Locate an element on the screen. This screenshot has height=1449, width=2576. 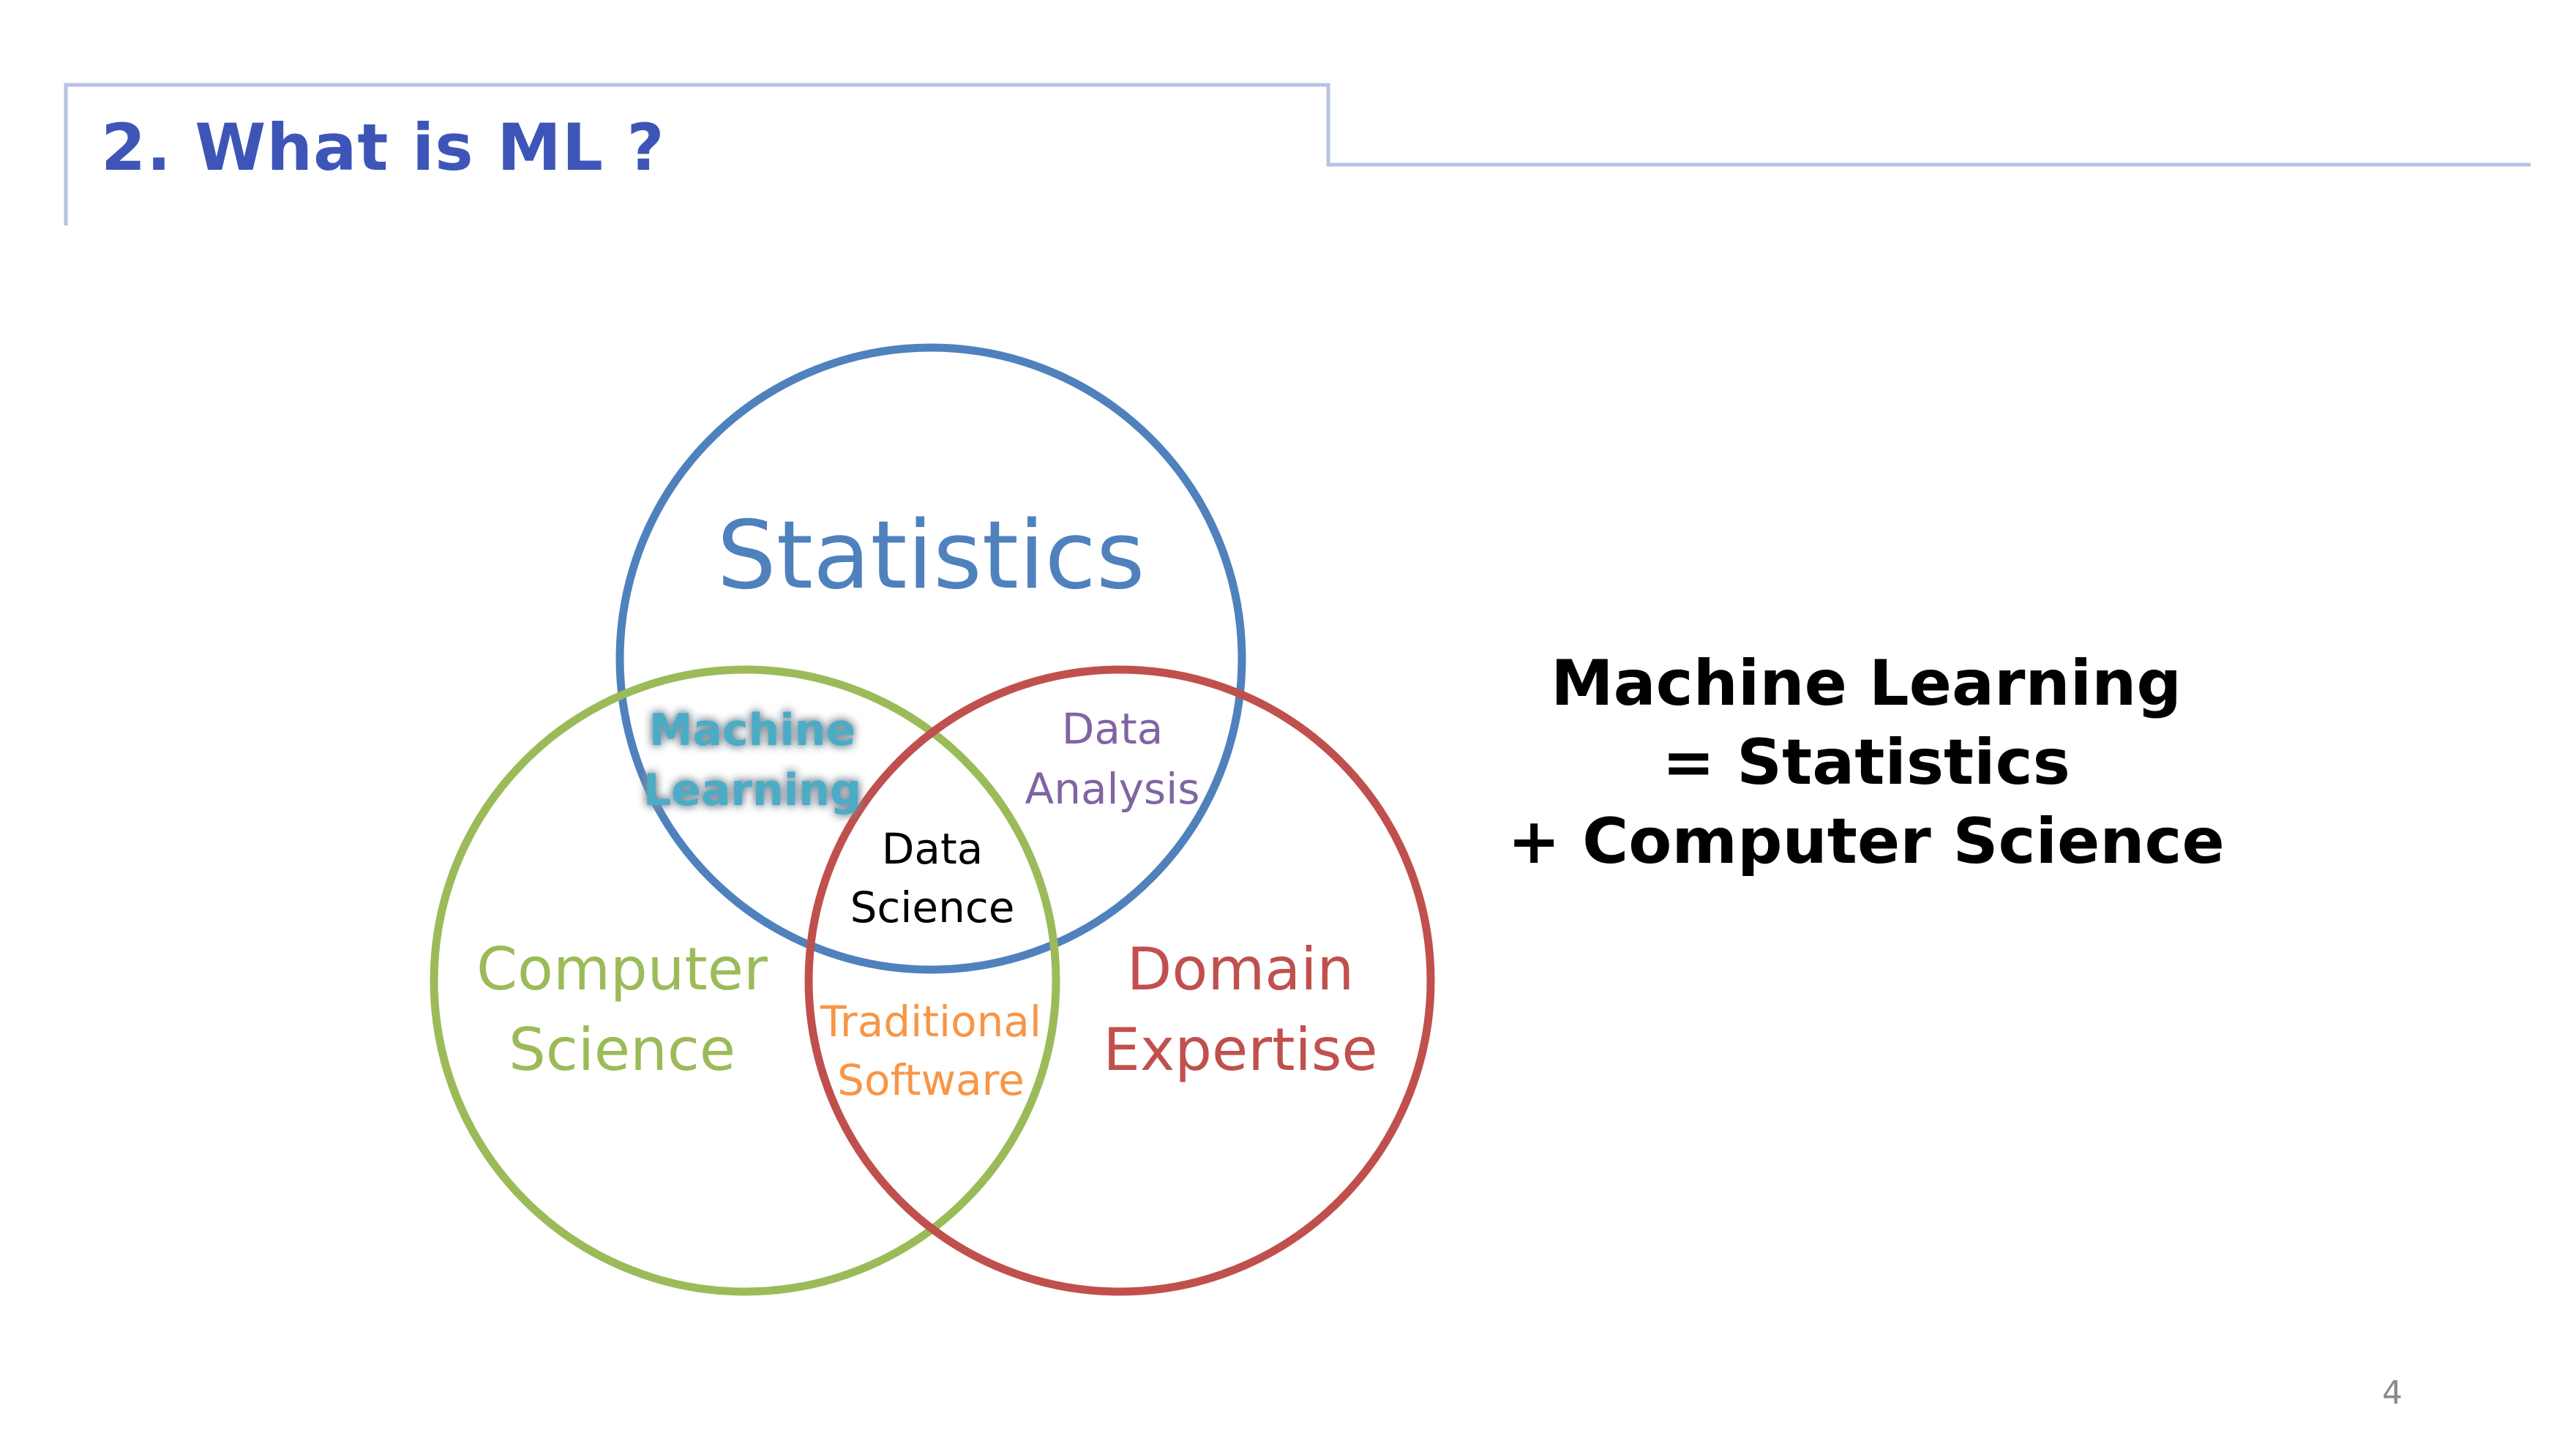
domain-expertise-label-line-2: Expertise is located at coordinates (1240, 1050).